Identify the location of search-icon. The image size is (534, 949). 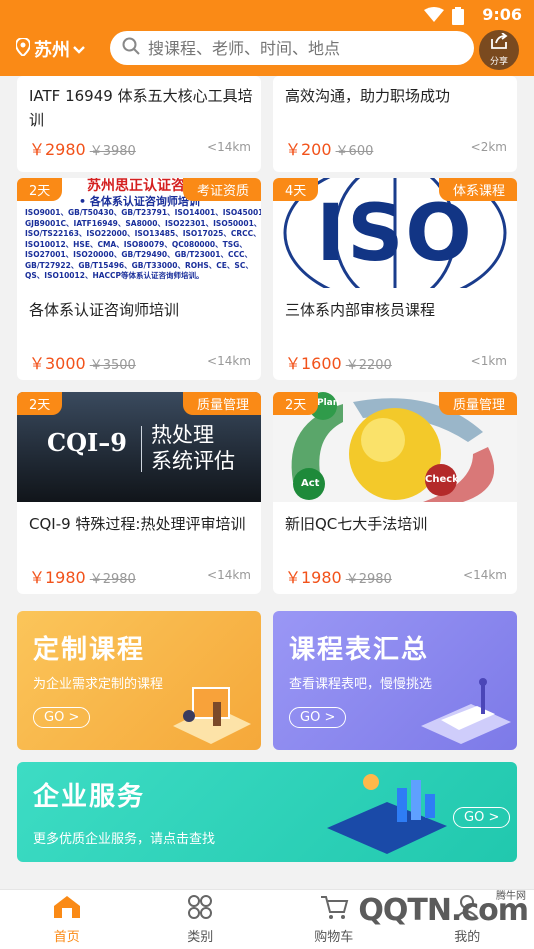
(131, 48).